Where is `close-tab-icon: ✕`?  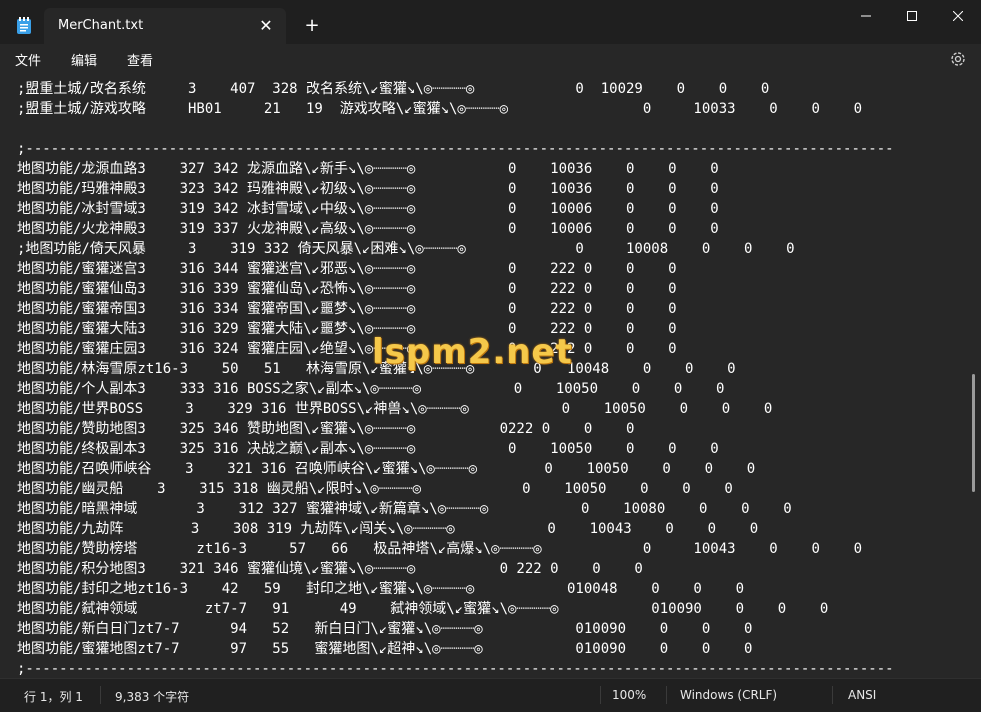 close-tab-icon: ✕ is located at coordinates (266, 26).